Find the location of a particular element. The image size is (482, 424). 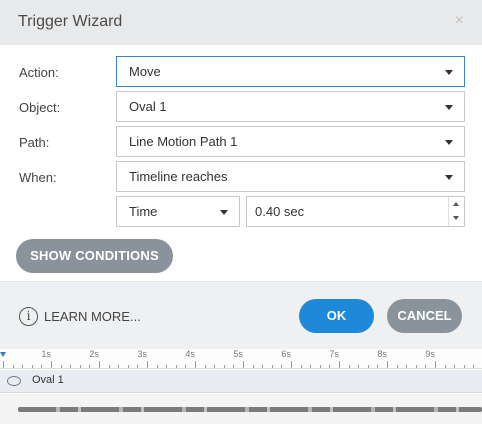

time-mode-select: Time is located at coordinates (178, 211).